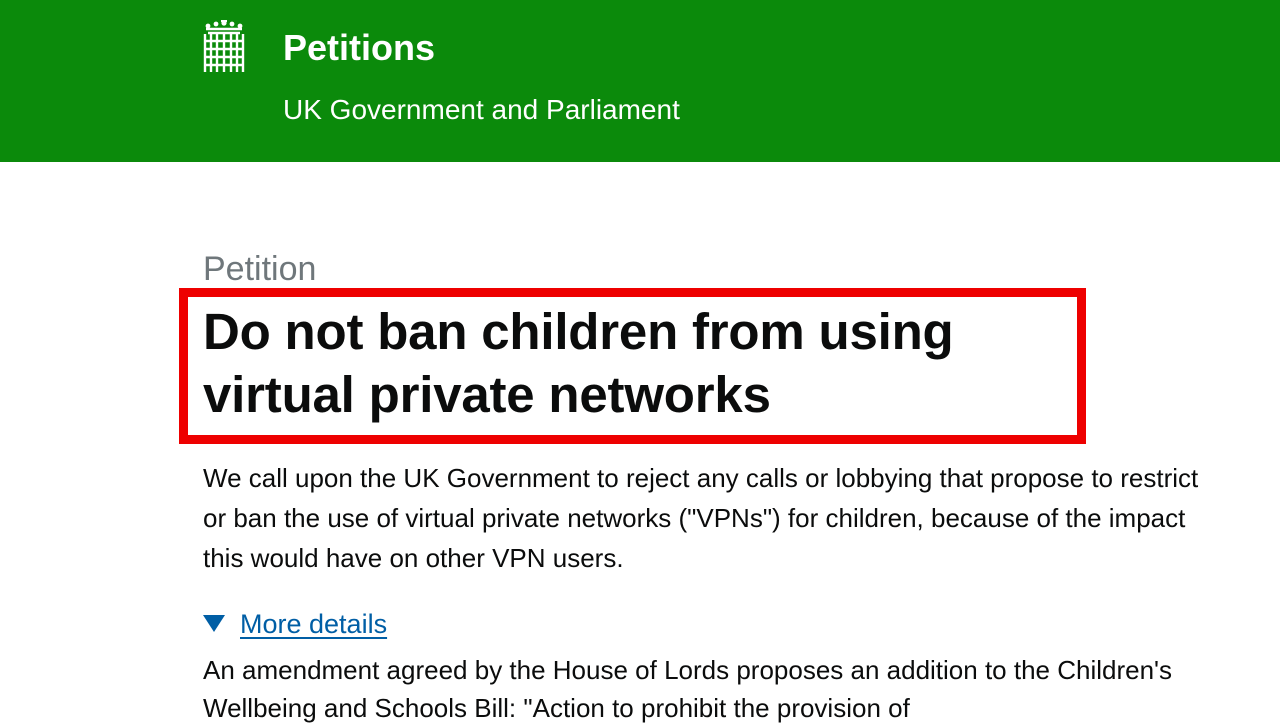  I want to click on petition-caption: Petition, so click(260, 269).